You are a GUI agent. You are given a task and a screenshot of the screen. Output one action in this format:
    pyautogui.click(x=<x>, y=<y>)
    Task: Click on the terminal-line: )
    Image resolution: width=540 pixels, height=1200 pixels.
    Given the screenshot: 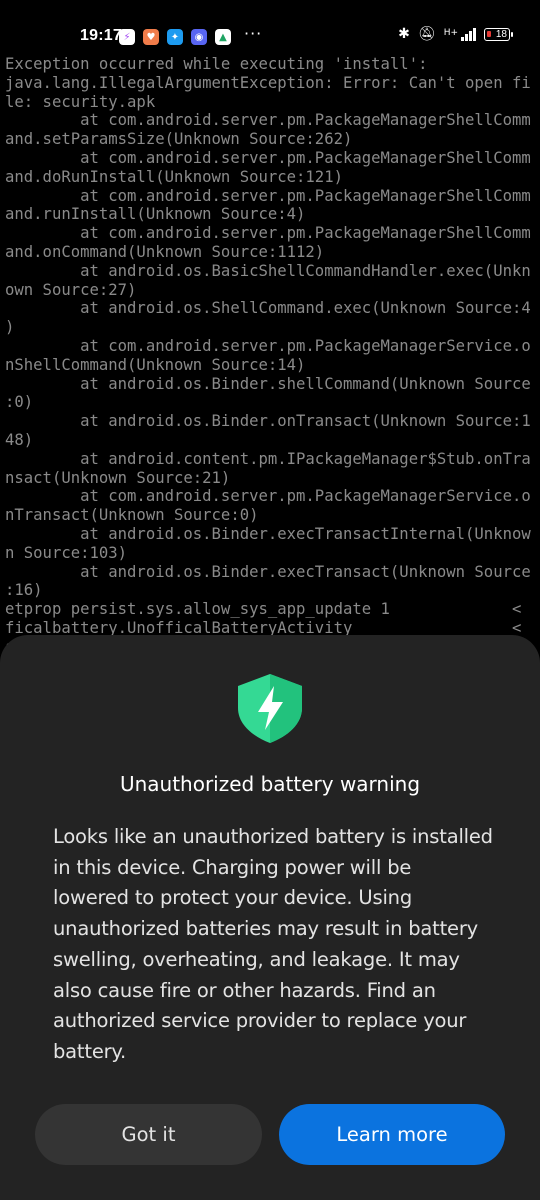 What is the action you would take?
    pyautogui.click(x=272, y=327)
    